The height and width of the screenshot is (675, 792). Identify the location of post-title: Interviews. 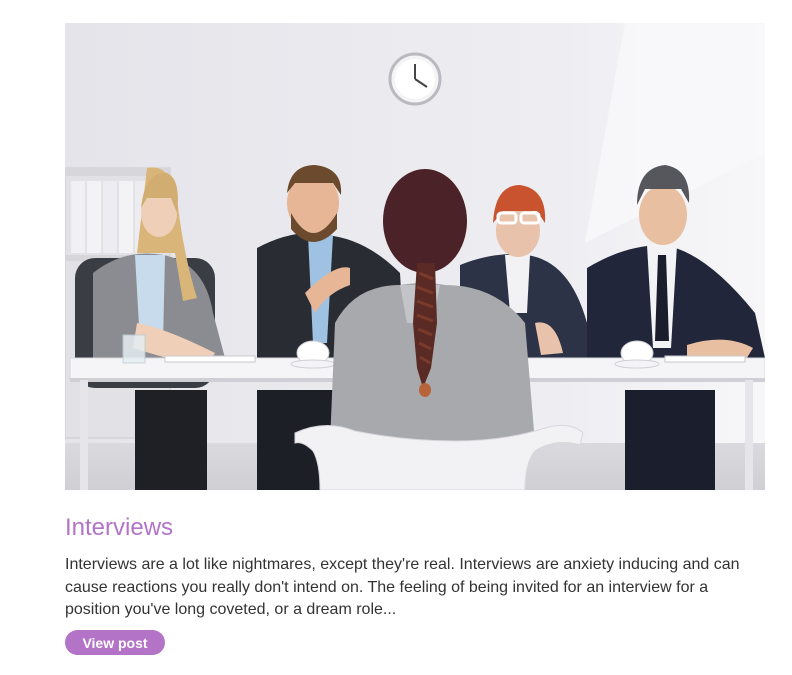
(119, 528).